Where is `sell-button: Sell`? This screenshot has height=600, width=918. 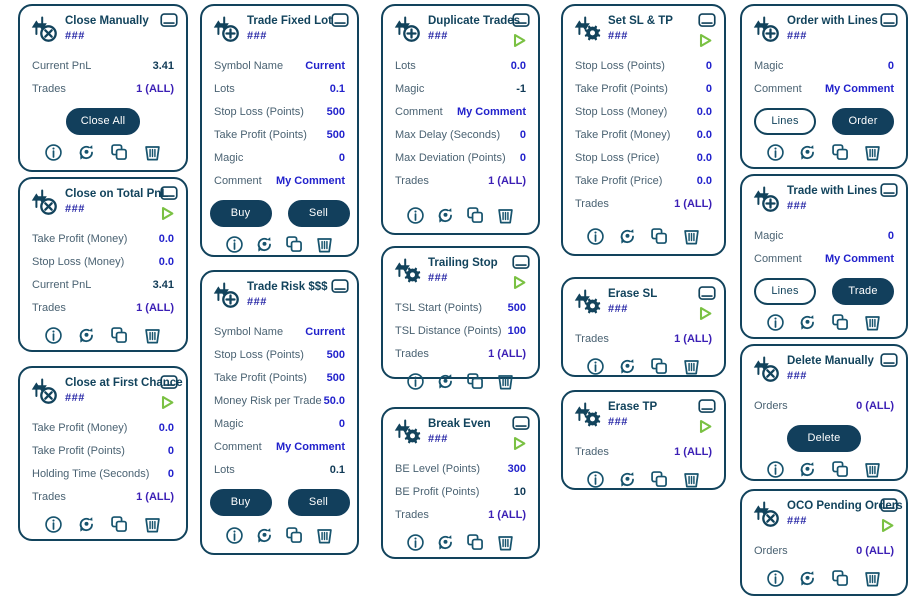
sell-button: Sell is located at coordinates (318, 502).